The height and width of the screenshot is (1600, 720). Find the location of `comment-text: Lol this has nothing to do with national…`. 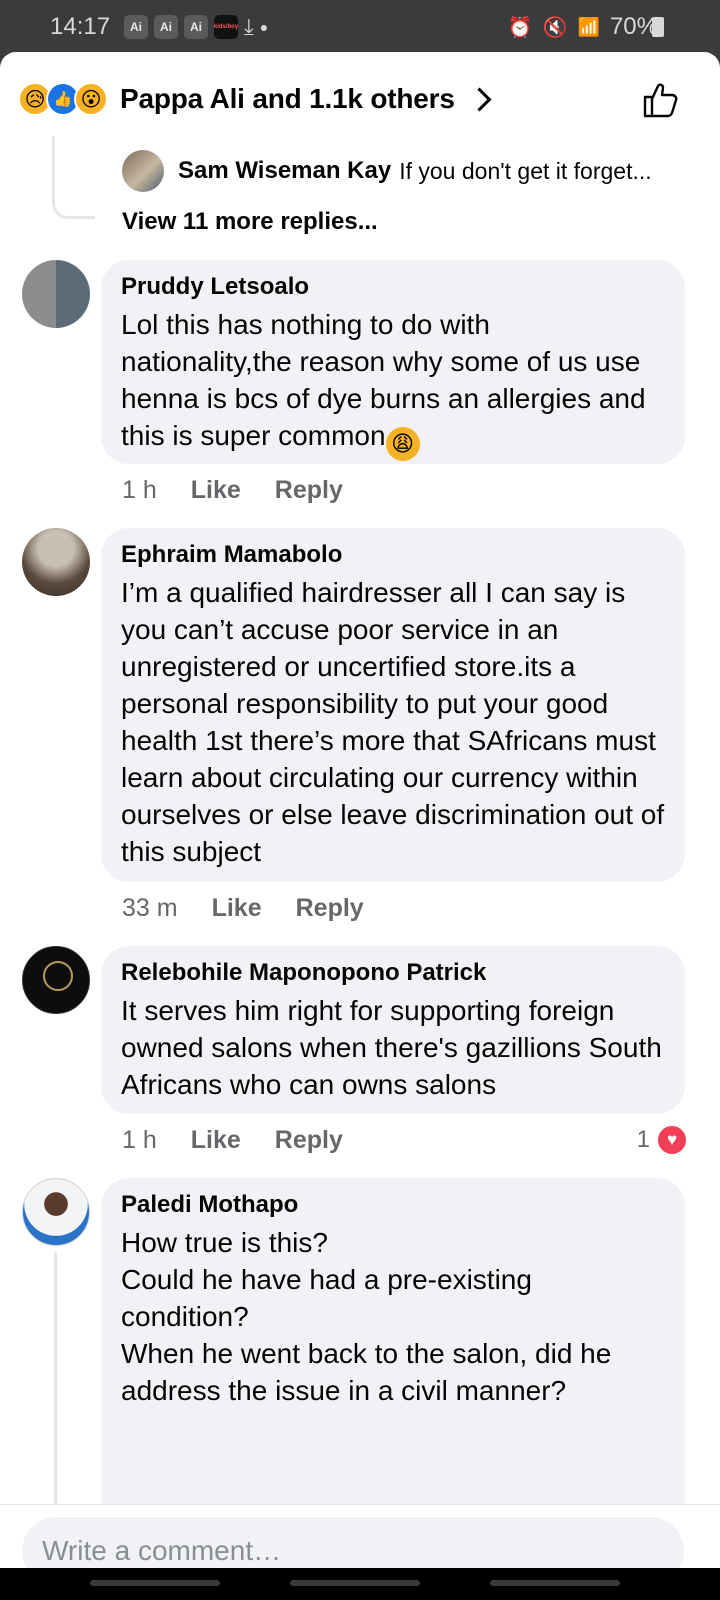

comment-text: Lol this has nothing to do with national… is located at coordinates (393, 383).